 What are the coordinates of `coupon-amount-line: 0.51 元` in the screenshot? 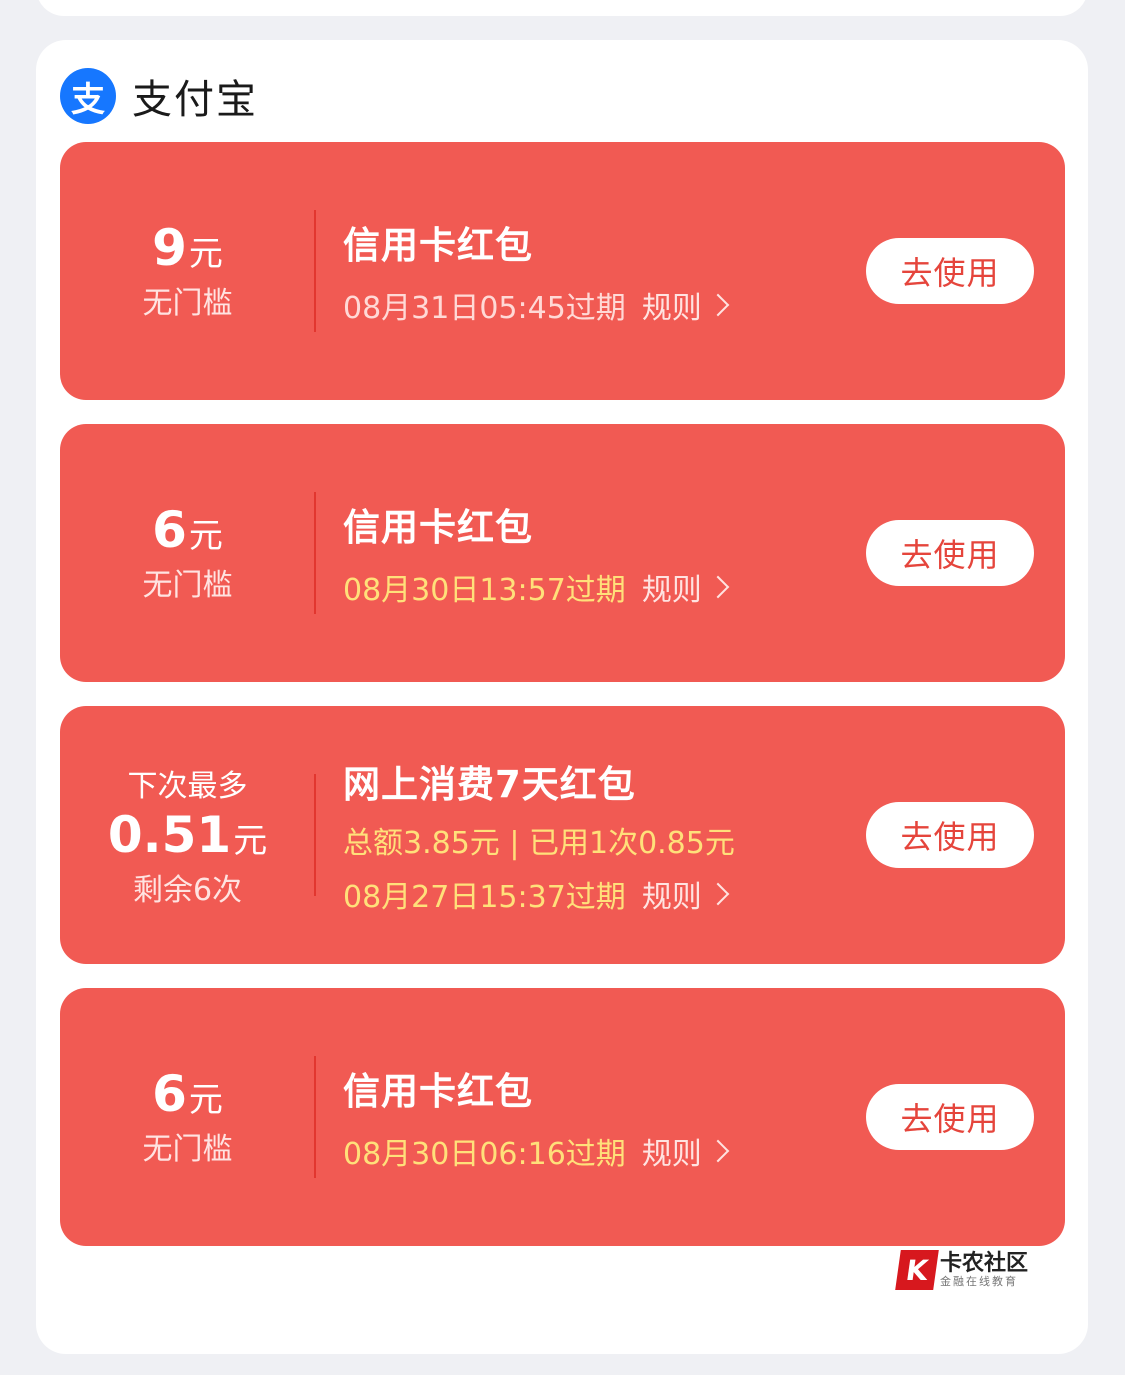 It's located at (187, 835).